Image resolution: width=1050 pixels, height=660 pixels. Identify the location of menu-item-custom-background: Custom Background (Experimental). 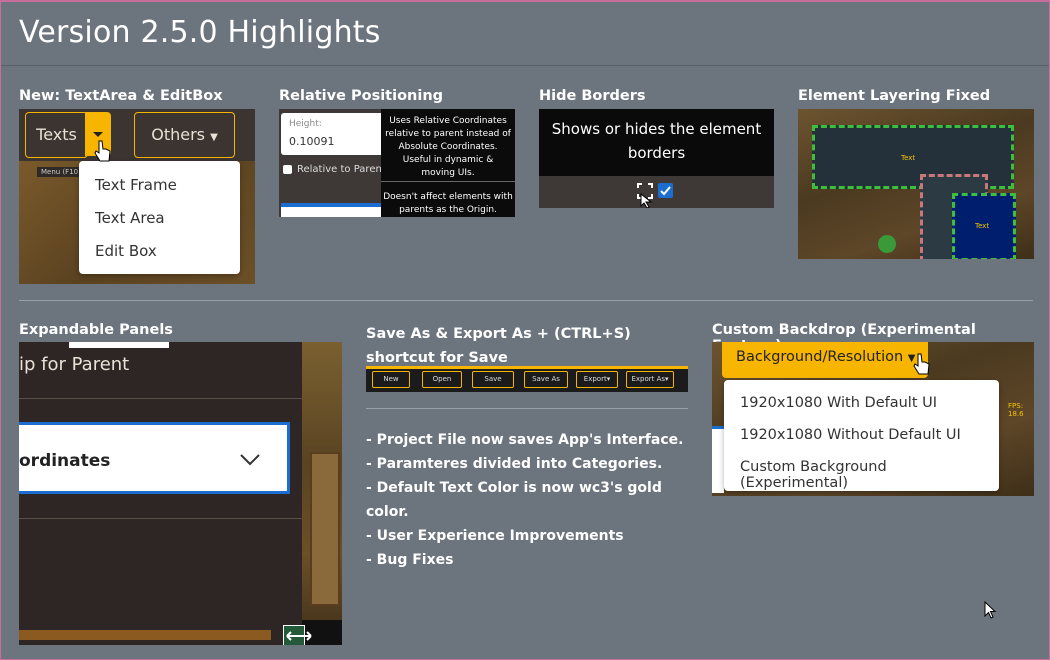
(869, 475).